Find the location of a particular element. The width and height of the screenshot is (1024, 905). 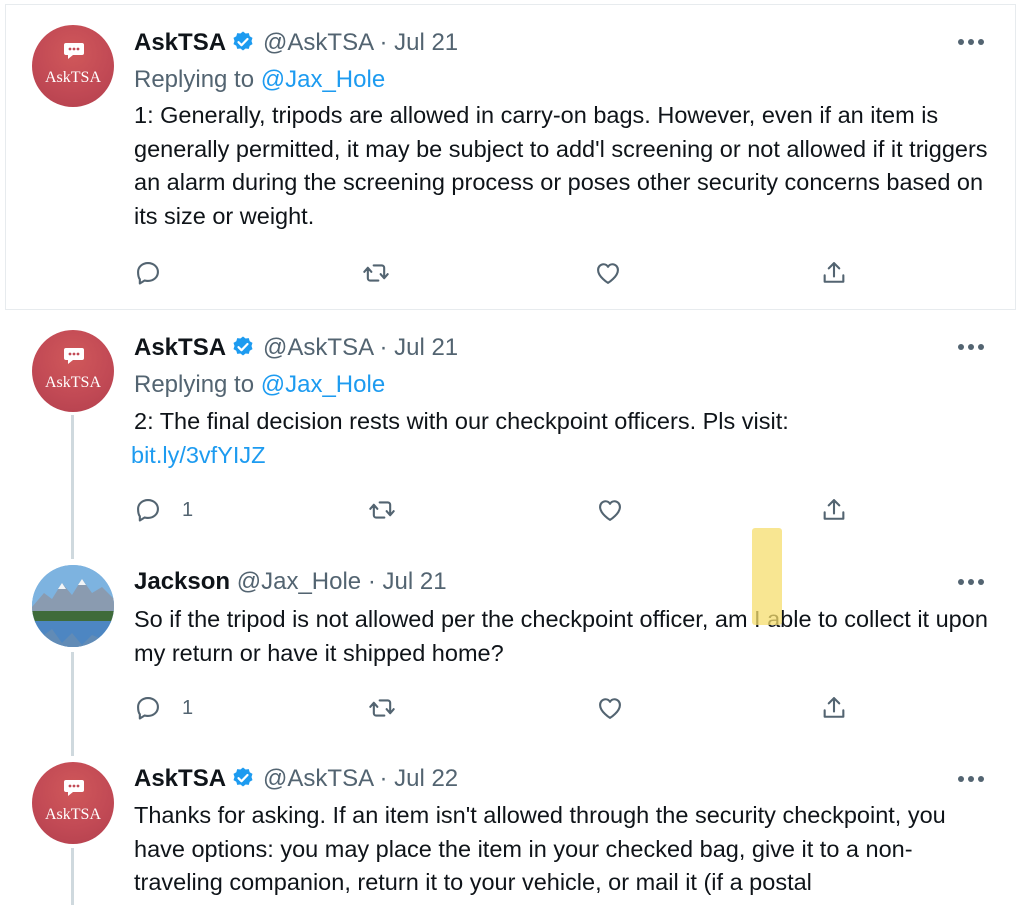

highlight-mark is located at coordinates (767, 576).